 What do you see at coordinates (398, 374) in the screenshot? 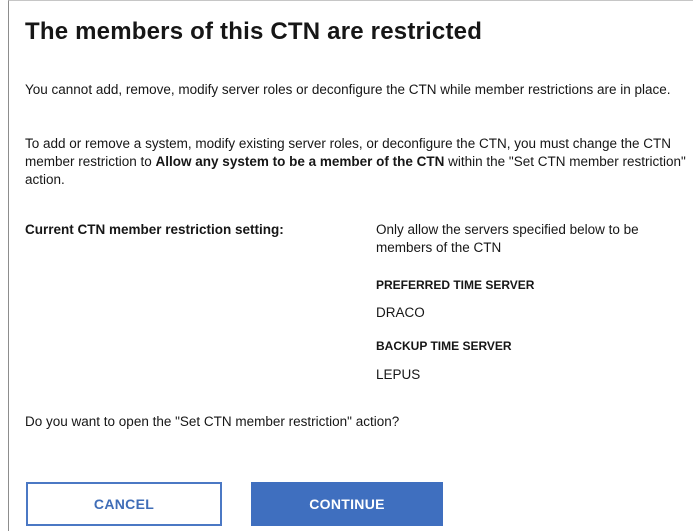
I see `backup-time-server-value: LEPUS` at bounding box center [398, 374].